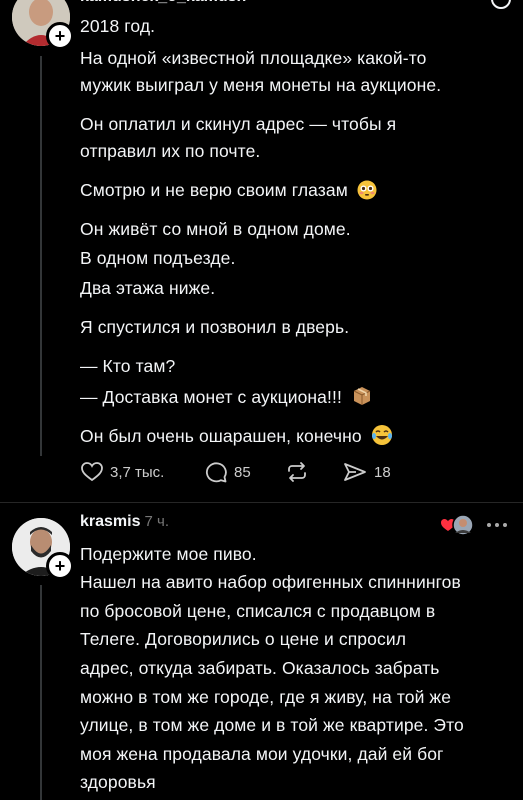  Describe the element at coordinates (253, 58) in the screenshot. I see `post-1-line: На одной «известной площадке» какой-то` at that location.